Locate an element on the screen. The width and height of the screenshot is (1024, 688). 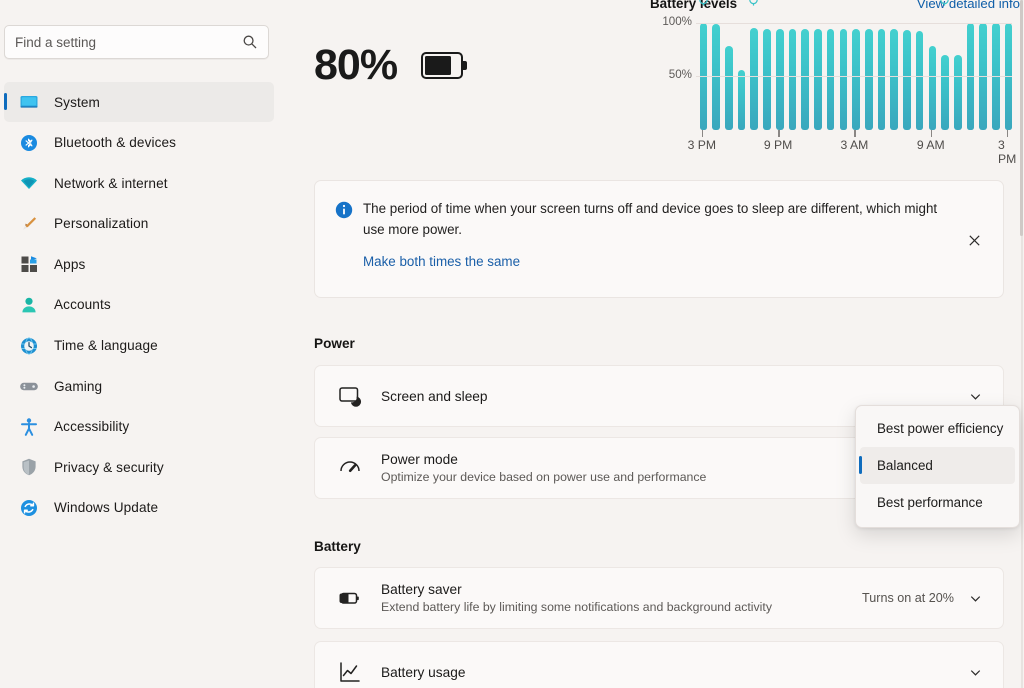
battery-status: 80% is located at coordinates (391, 65).